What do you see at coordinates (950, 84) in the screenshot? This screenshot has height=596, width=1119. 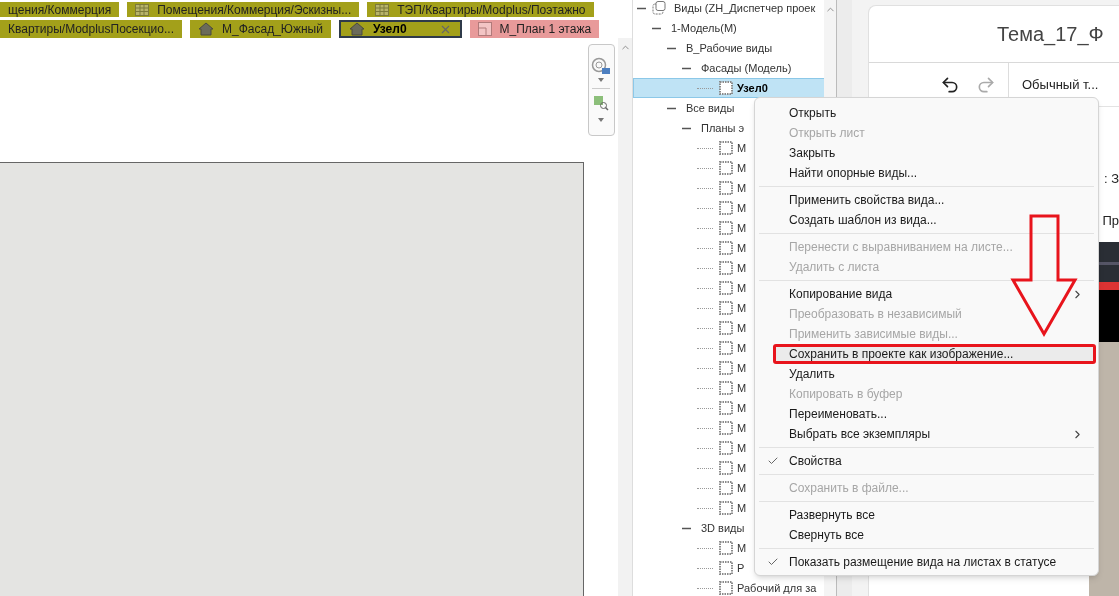 I see `undo-icon` at bounding box center [950, 84].